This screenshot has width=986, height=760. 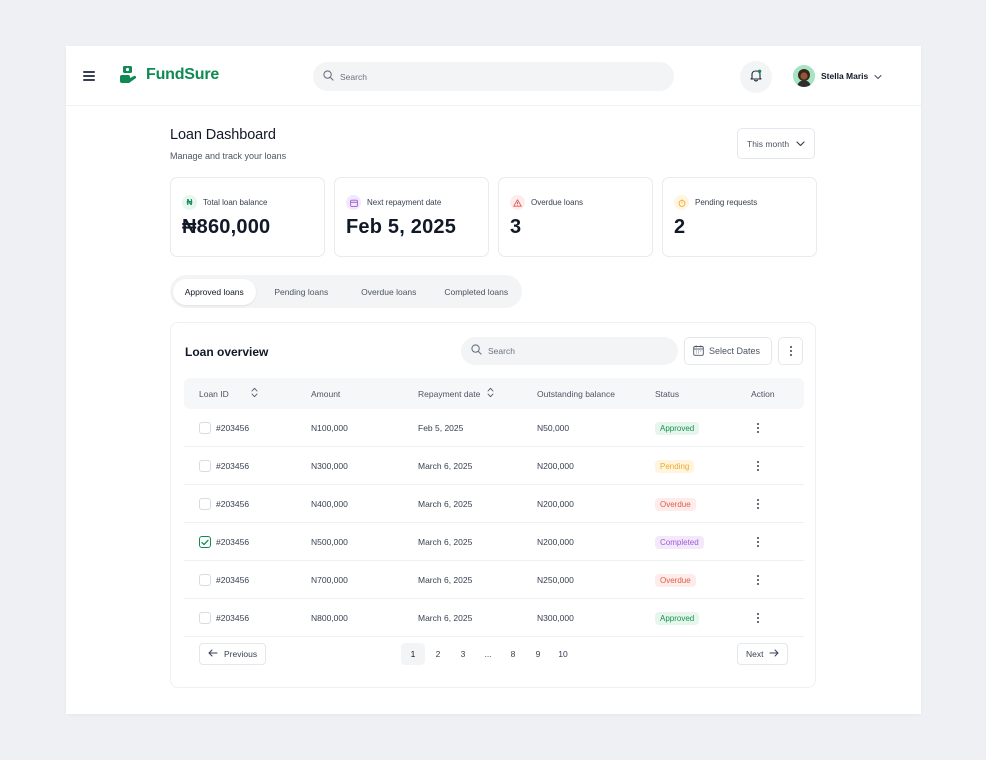 What do you see at coordinates (728, 351) in the screenshot?
I see `select-dates-button: Select Dates` at bounding box center [728, 351].